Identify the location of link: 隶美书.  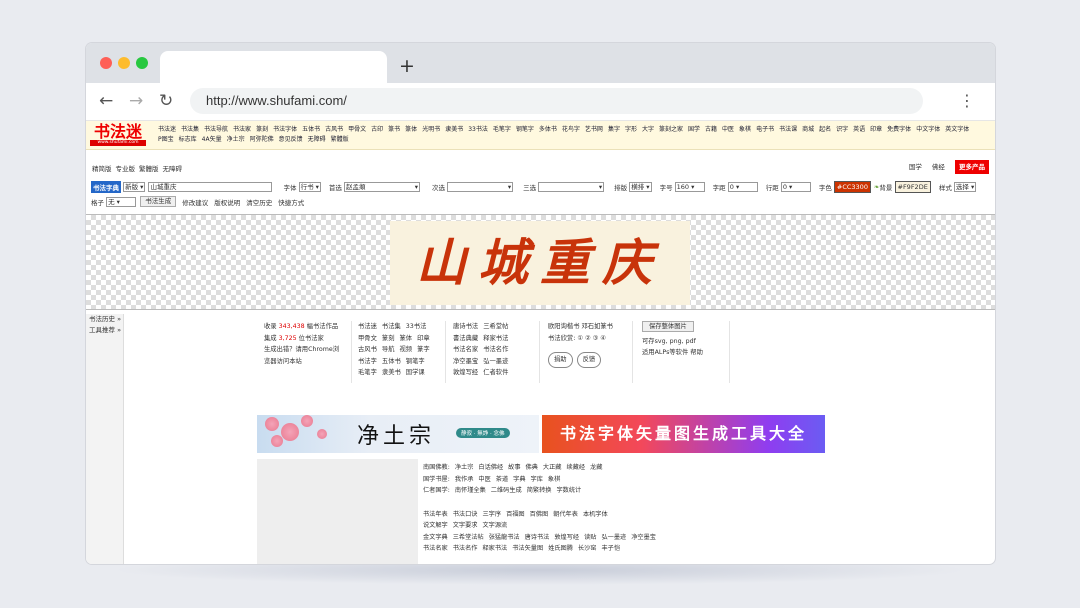
(391, 372).